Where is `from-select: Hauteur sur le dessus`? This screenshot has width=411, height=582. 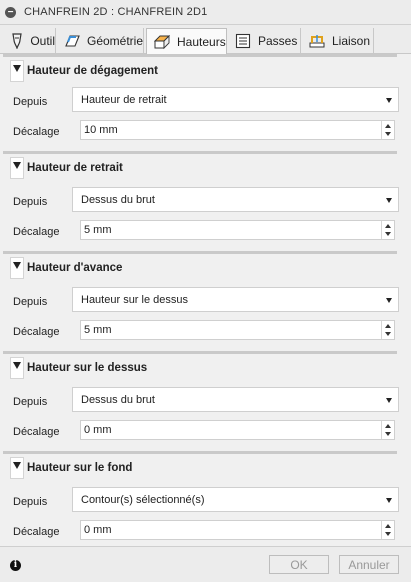
from-select: Hauteur sur le dessus is located at coordinates (235, 299).